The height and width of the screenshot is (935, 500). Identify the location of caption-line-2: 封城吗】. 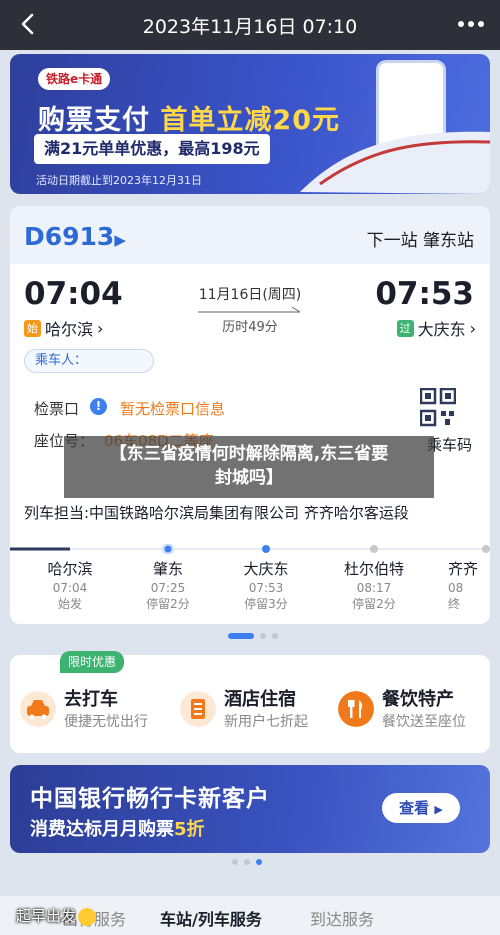
(249, 478).